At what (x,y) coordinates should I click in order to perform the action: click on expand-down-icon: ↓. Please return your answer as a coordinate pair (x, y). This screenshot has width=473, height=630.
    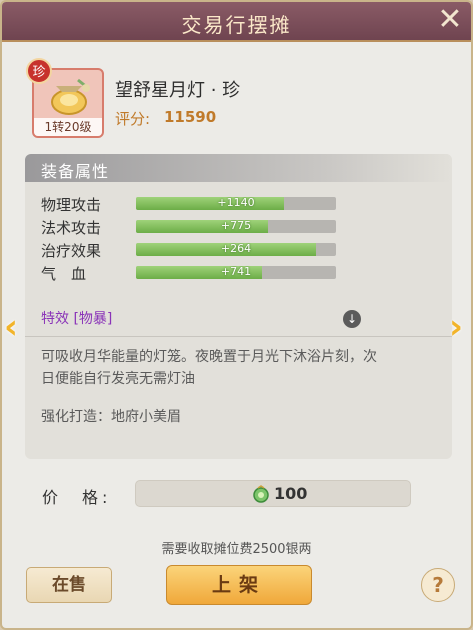
    Looking at the image, I should click on (352, 319).